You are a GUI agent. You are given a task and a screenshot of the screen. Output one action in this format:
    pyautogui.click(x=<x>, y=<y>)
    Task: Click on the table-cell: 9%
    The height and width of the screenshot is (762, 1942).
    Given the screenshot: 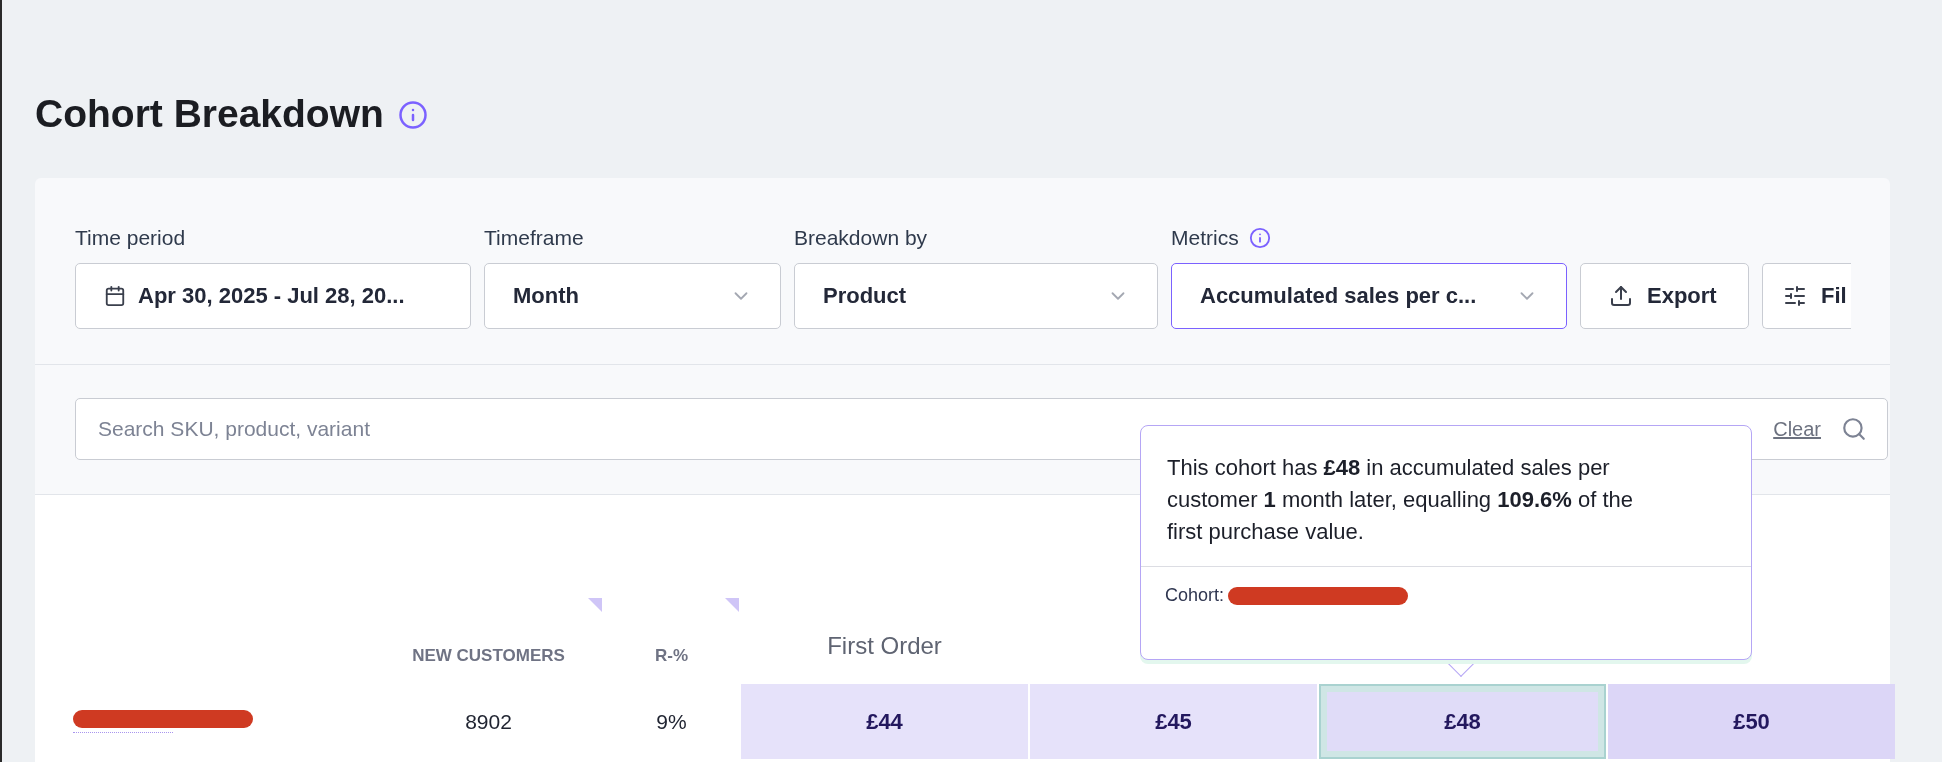 What is the action you would take?
    pyautogui.click(x=671, y=721)
    